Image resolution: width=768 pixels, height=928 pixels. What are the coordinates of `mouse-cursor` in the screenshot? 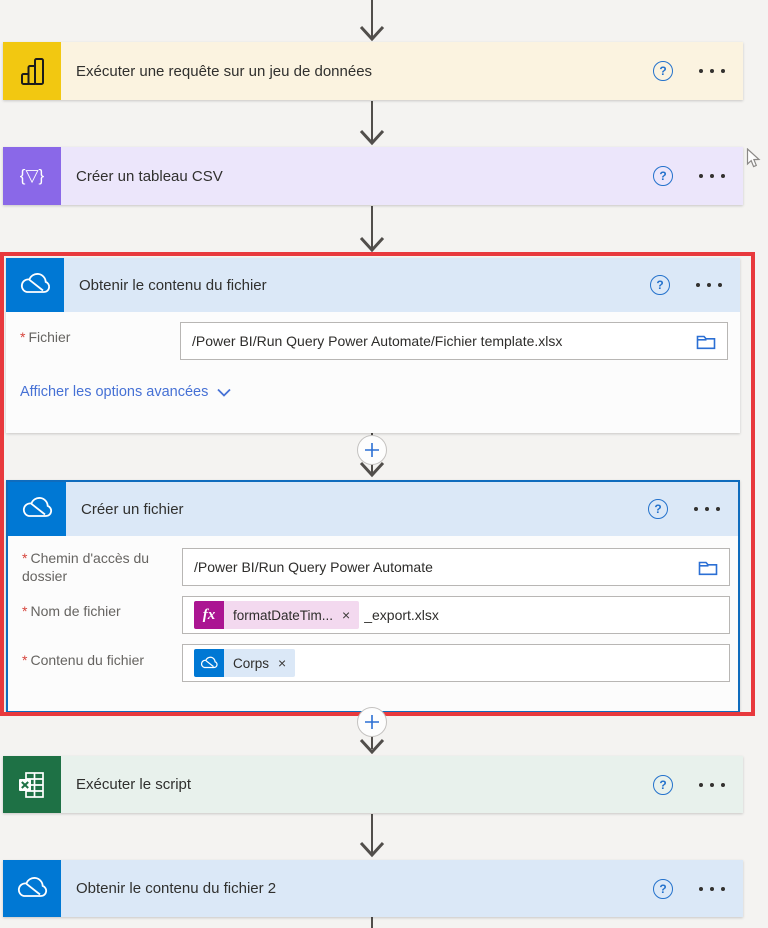 It's located at (753, 158).